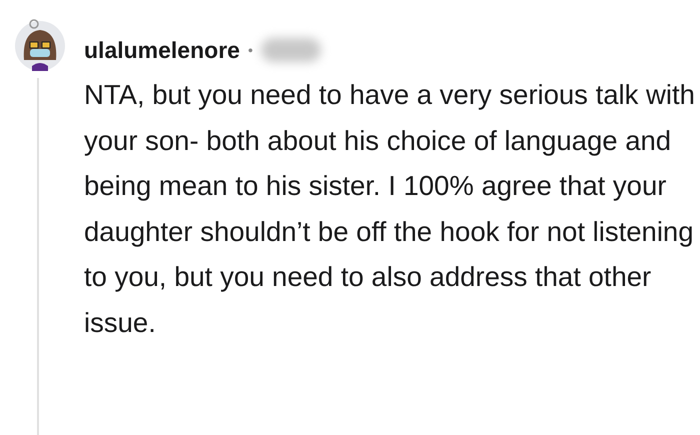 The width and height of the screenshot is (700, 435). What do you see at coordinates (290, 50) in the screenshot?
I see `blurred-redaction` at bounding box center [290, 50].